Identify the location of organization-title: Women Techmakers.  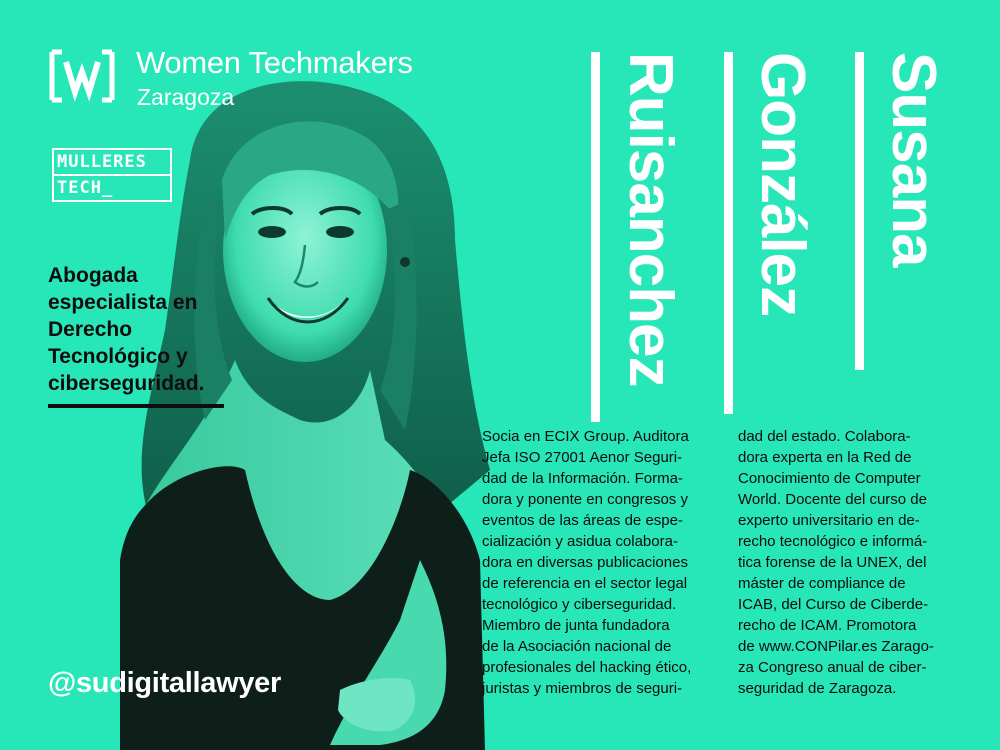
(274, 62).